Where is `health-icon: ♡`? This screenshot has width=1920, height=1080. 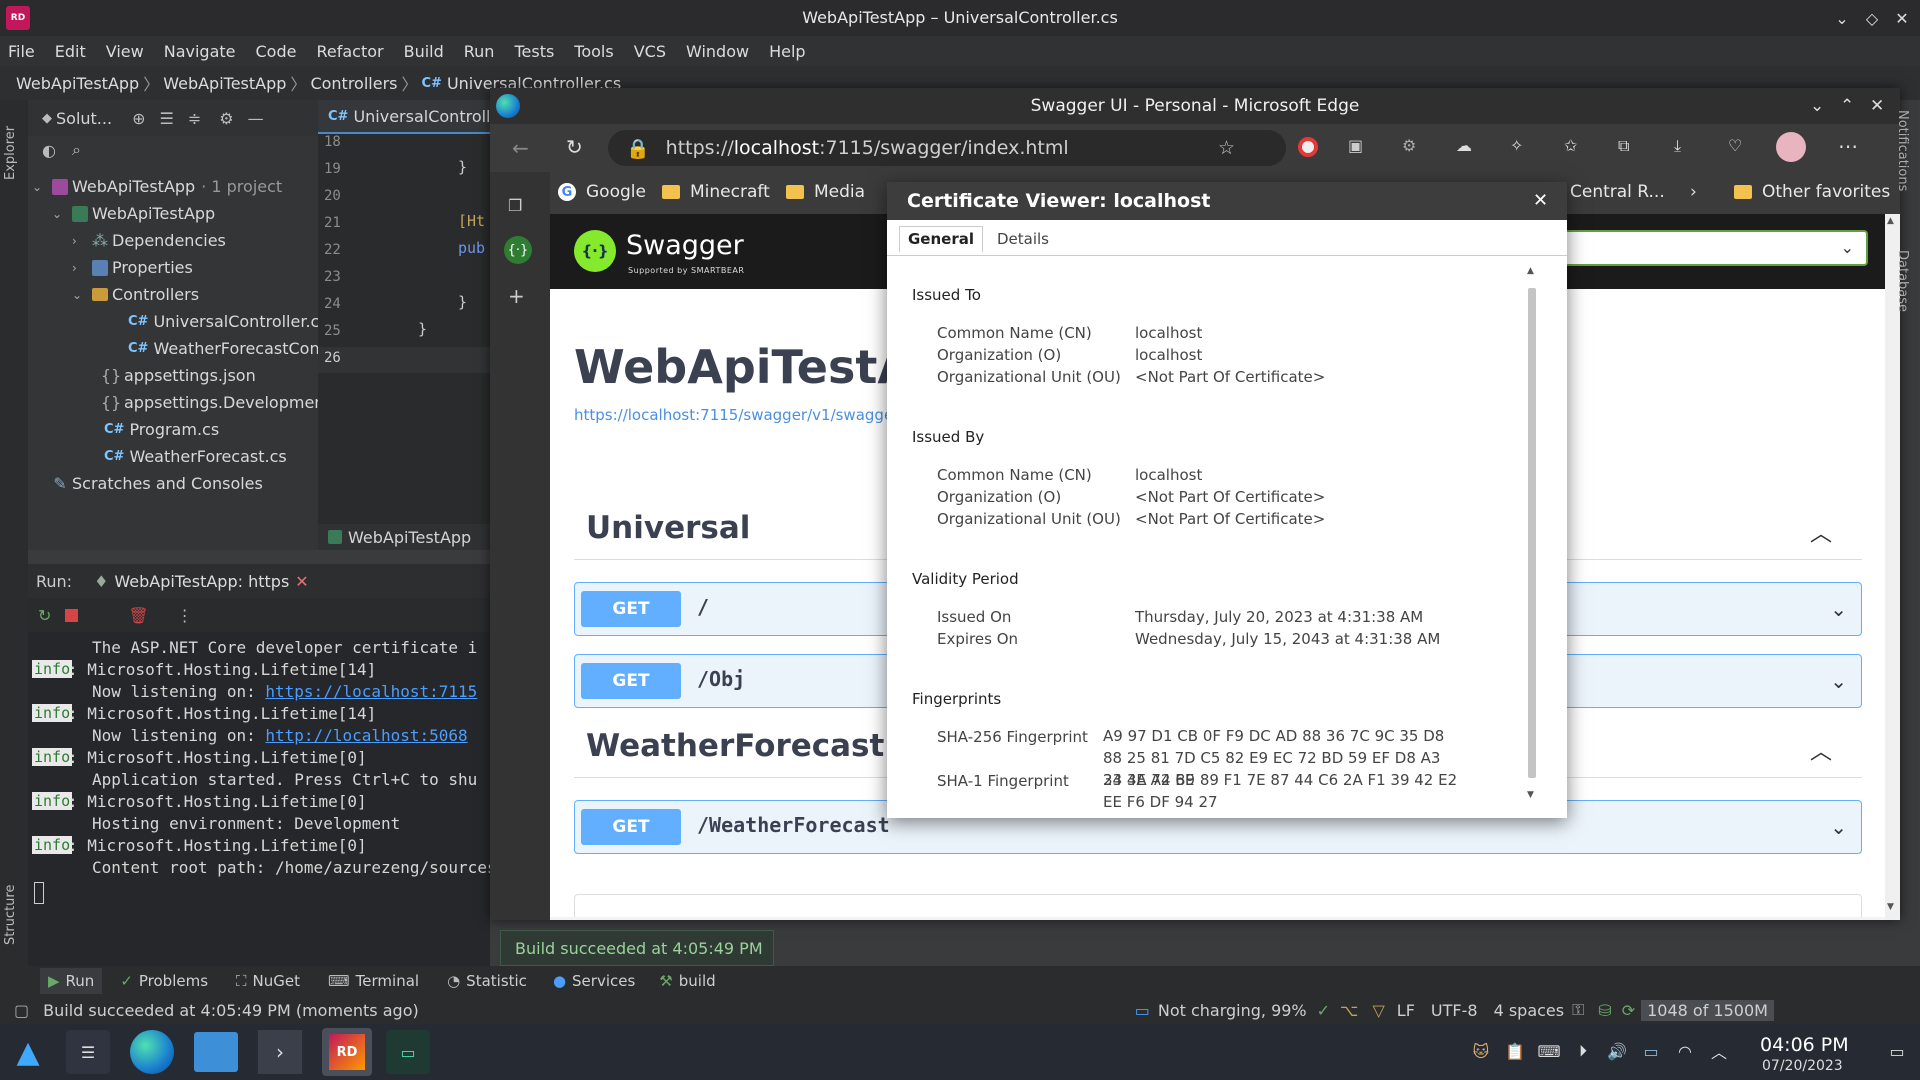 health-icon: ♡ is located at coordinates (1735, 145).